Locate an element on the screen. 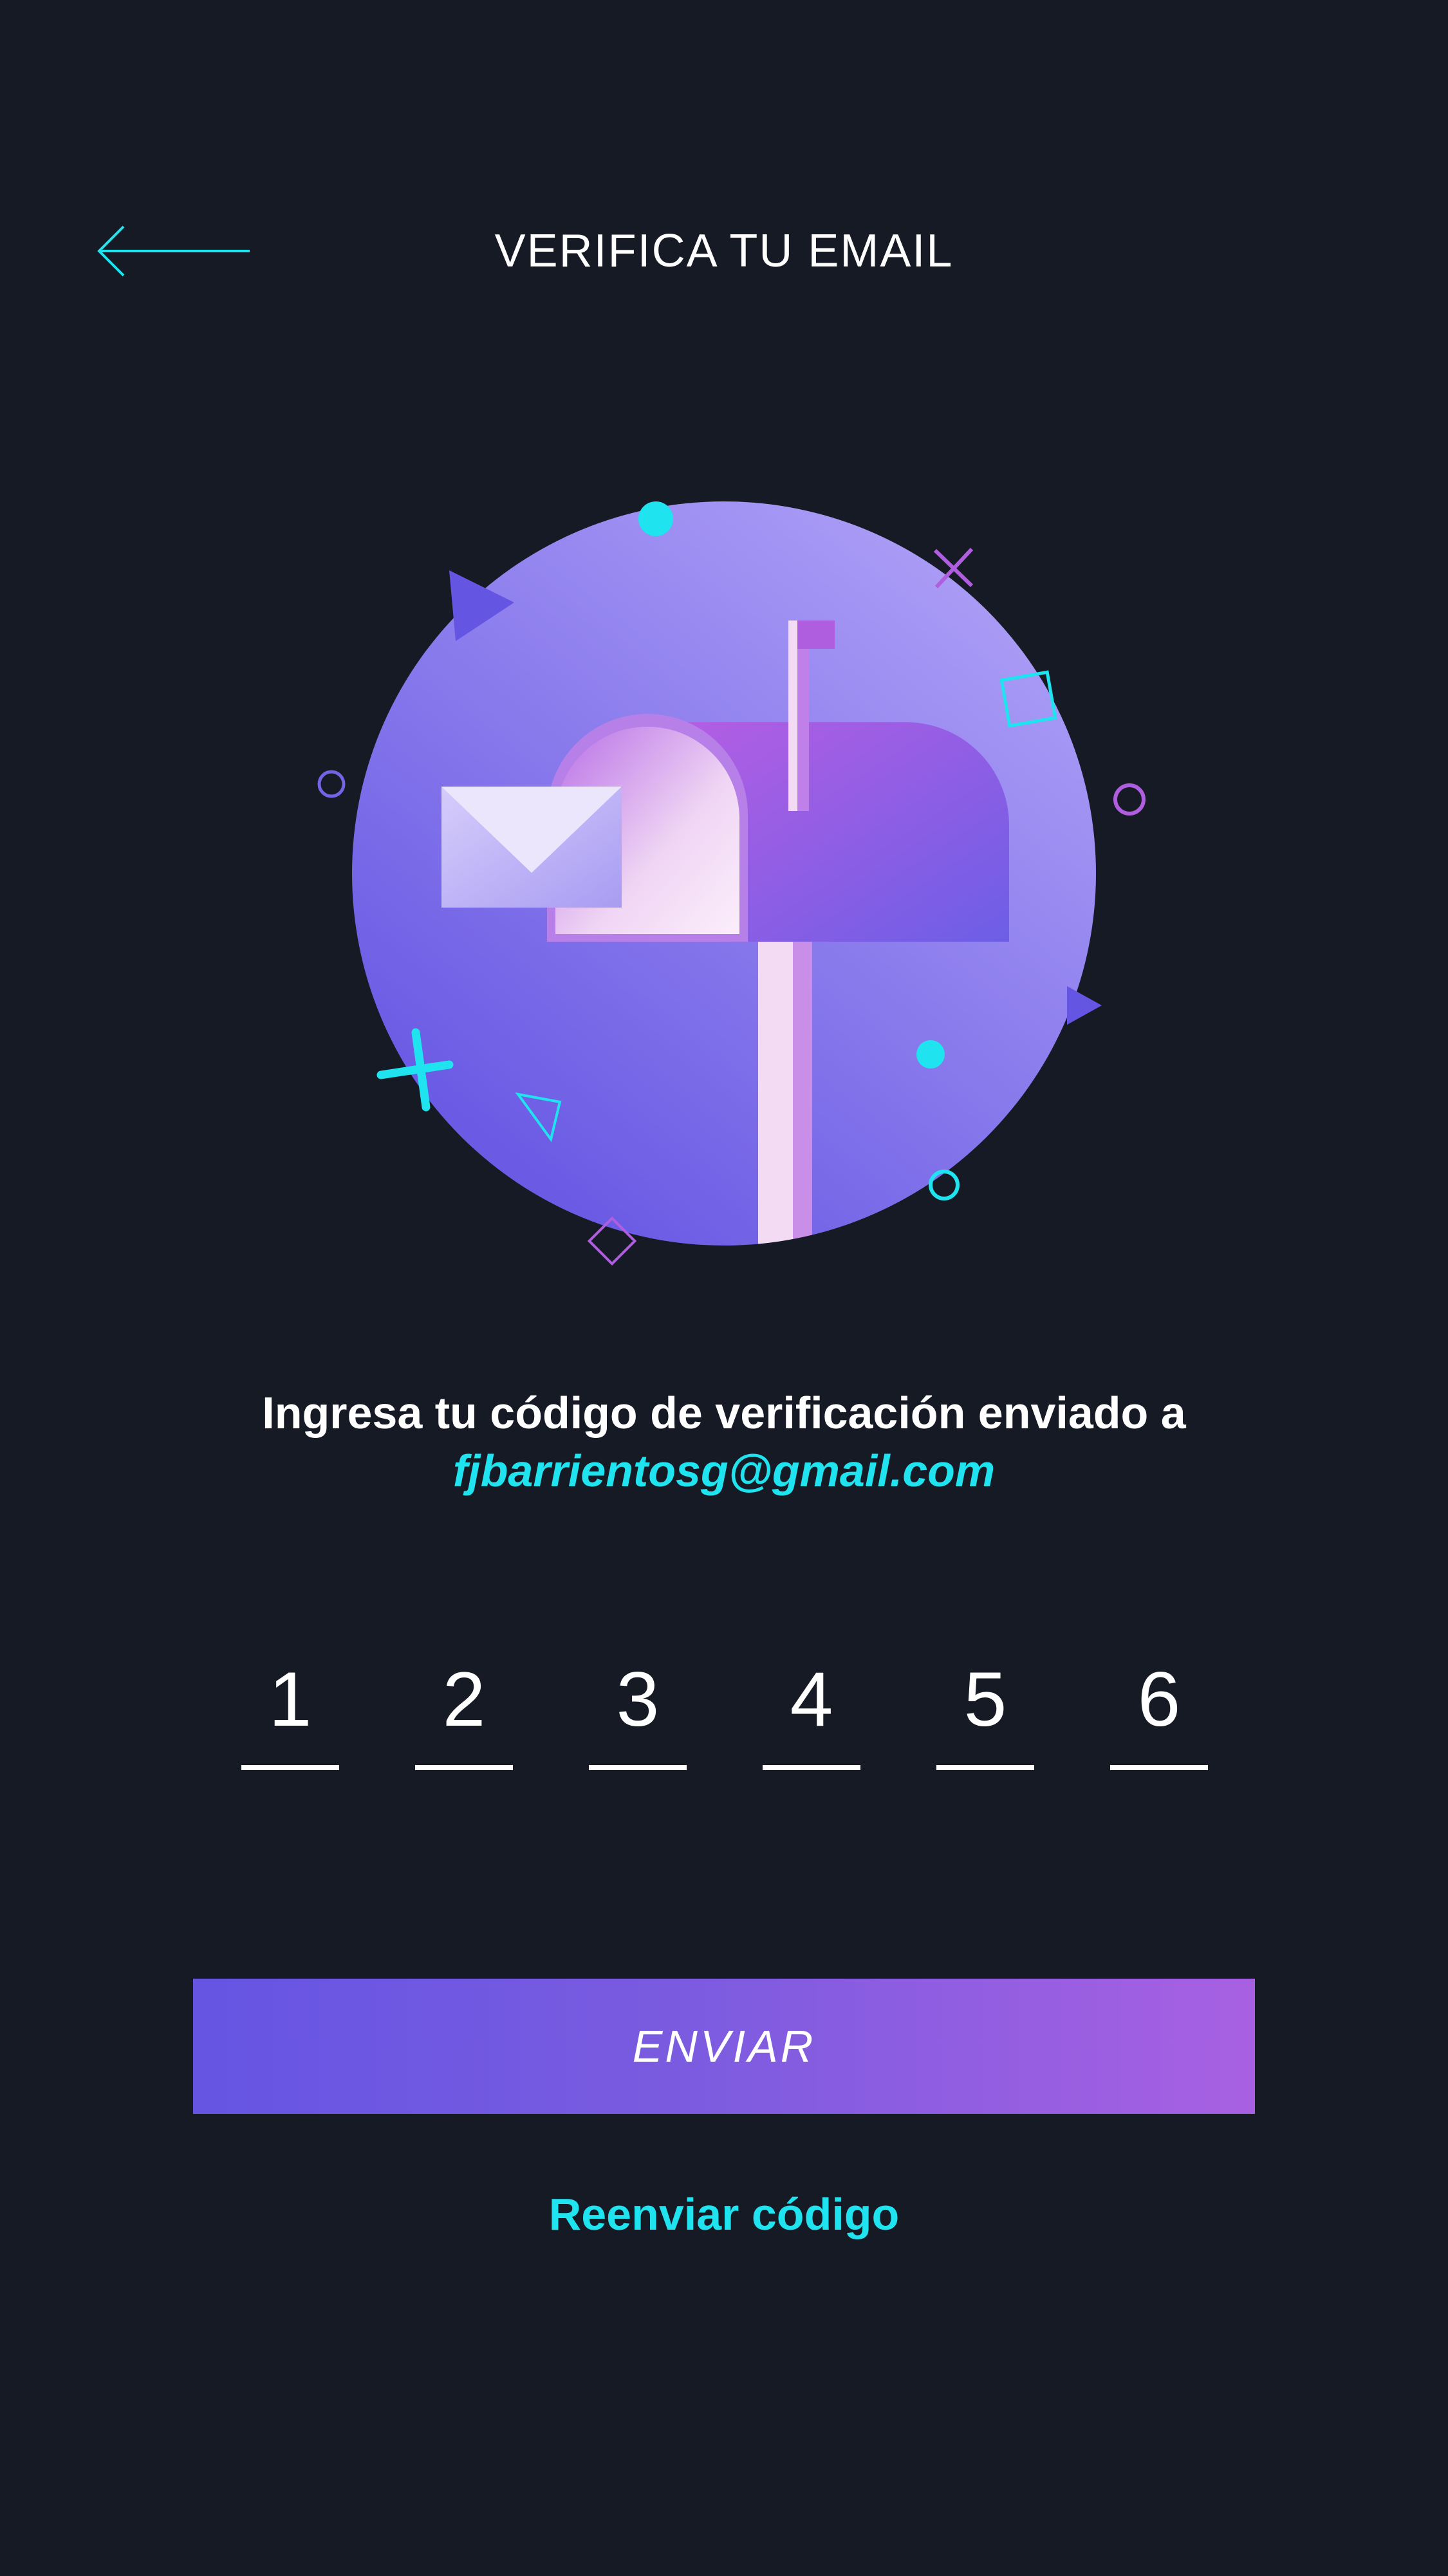  code-digit-6: 6 is located at coordinates (1159, 1702).